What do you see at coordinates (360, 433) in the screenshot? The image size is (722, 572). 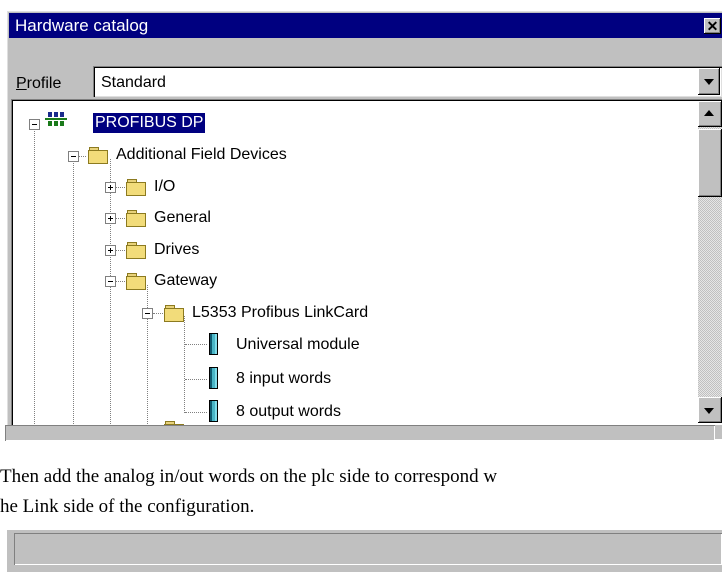 I see `status-bar` at bounding box center [360, 433].